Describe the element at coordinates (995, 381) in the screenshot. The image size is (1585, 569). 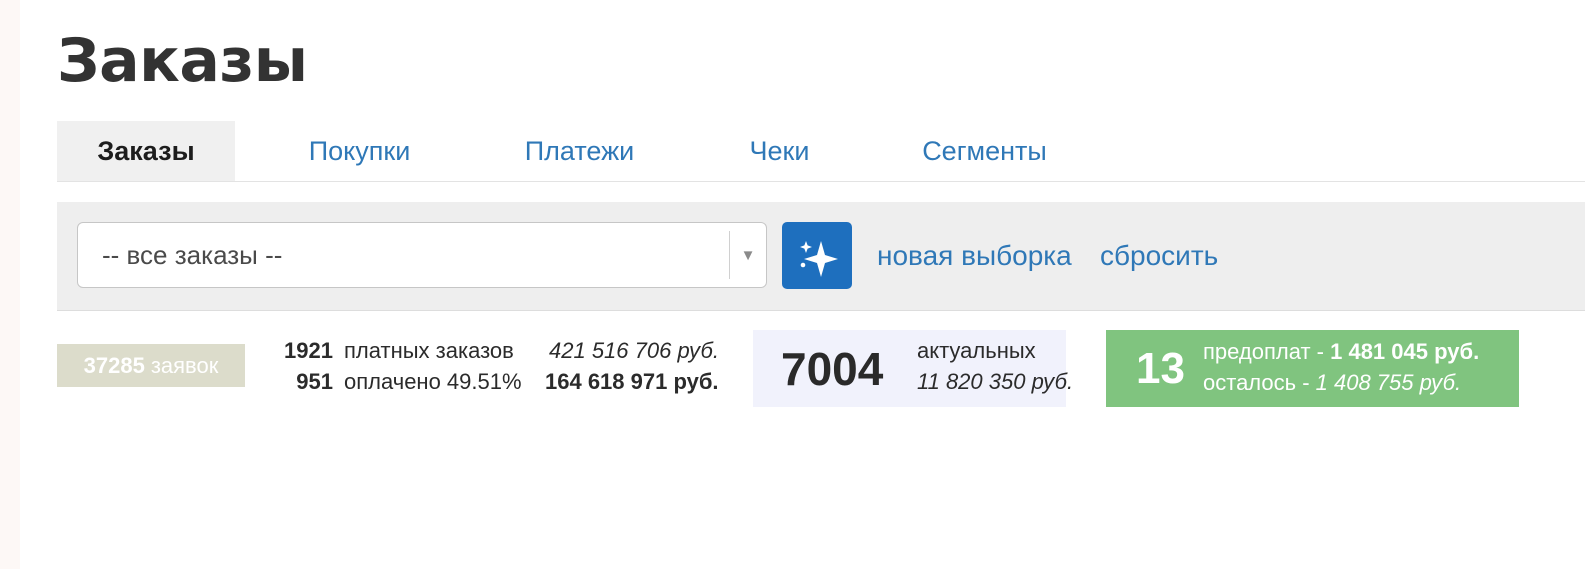
I see `actual-orders-sum: 11 820 350 руб.` at that location.